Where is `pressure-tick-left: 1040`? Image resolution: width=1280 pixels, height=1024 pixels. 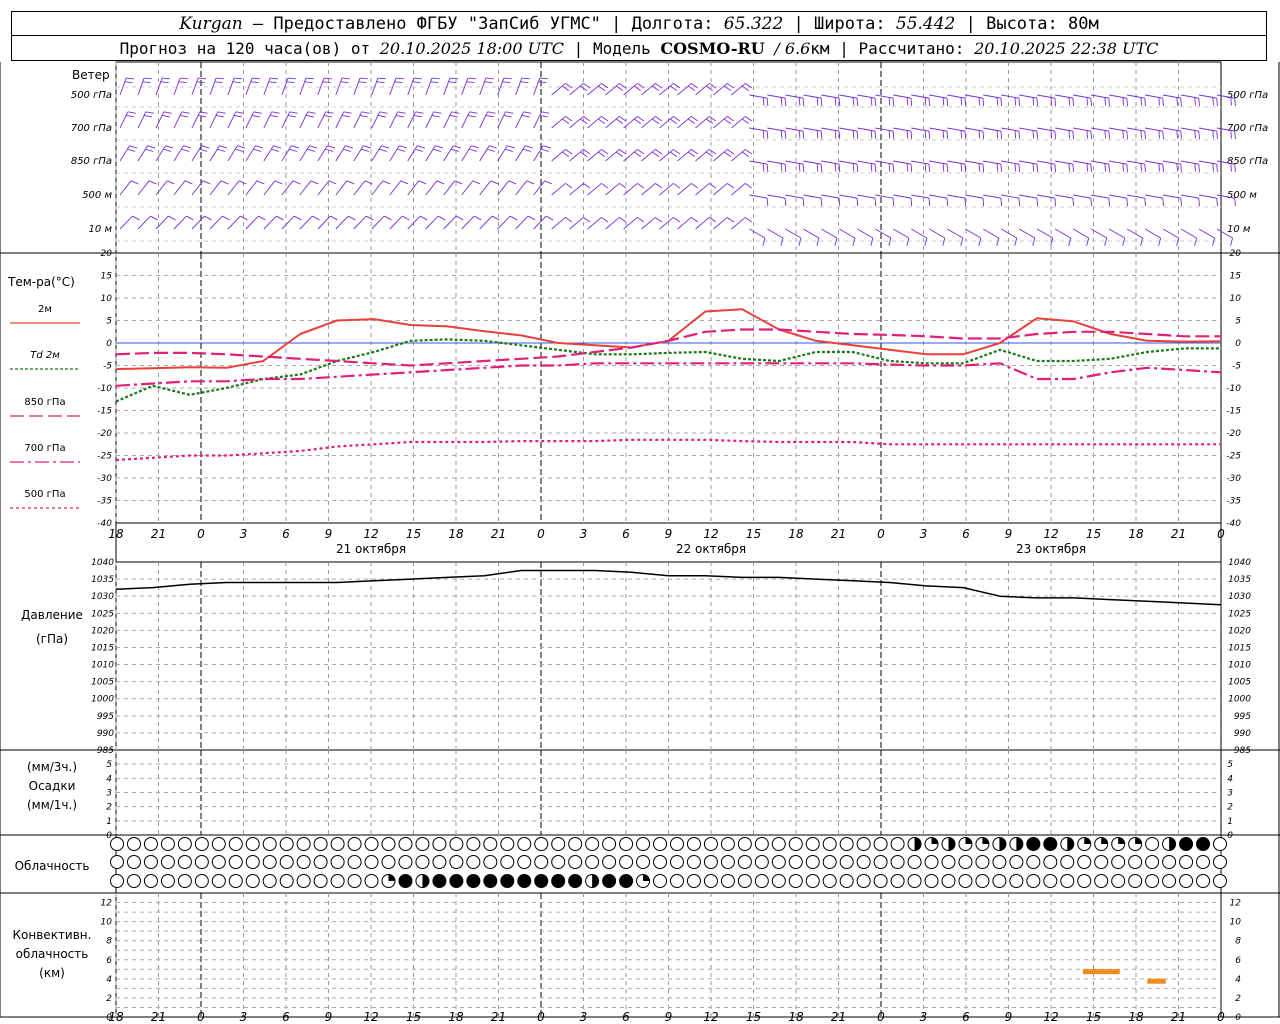
pressure-tick-left: 1040 is located at coordinates (102, 563).